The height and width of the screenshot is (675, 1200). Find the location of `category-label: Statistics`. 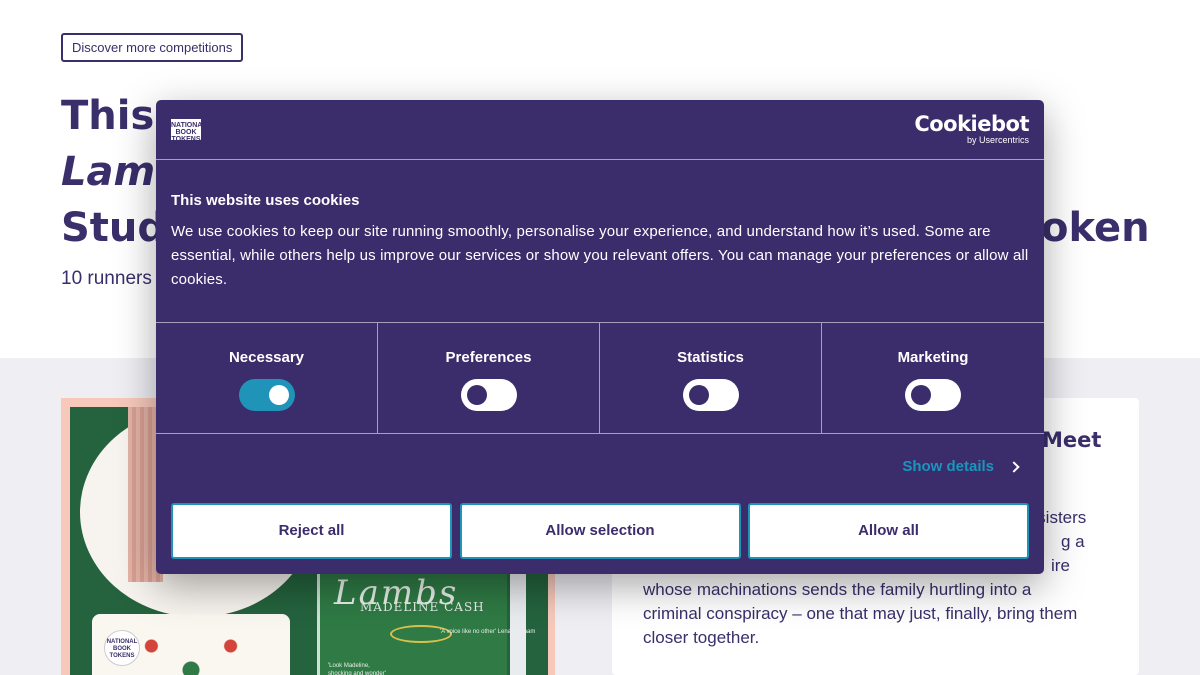

category-label: Statistics is located at coordinates (710, 357).